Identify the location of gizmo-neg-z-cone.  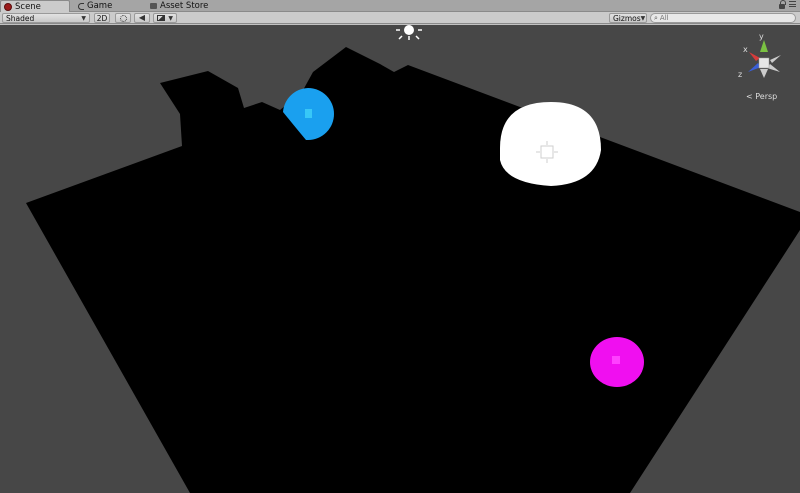
(775, 59).